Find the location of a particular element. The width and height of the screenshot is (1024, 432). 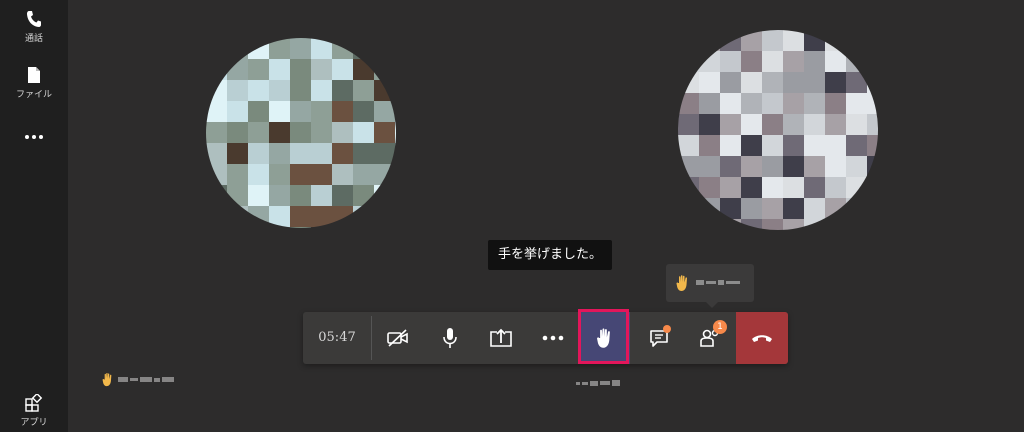

rail-item-more is located at coordinates (34, 137).